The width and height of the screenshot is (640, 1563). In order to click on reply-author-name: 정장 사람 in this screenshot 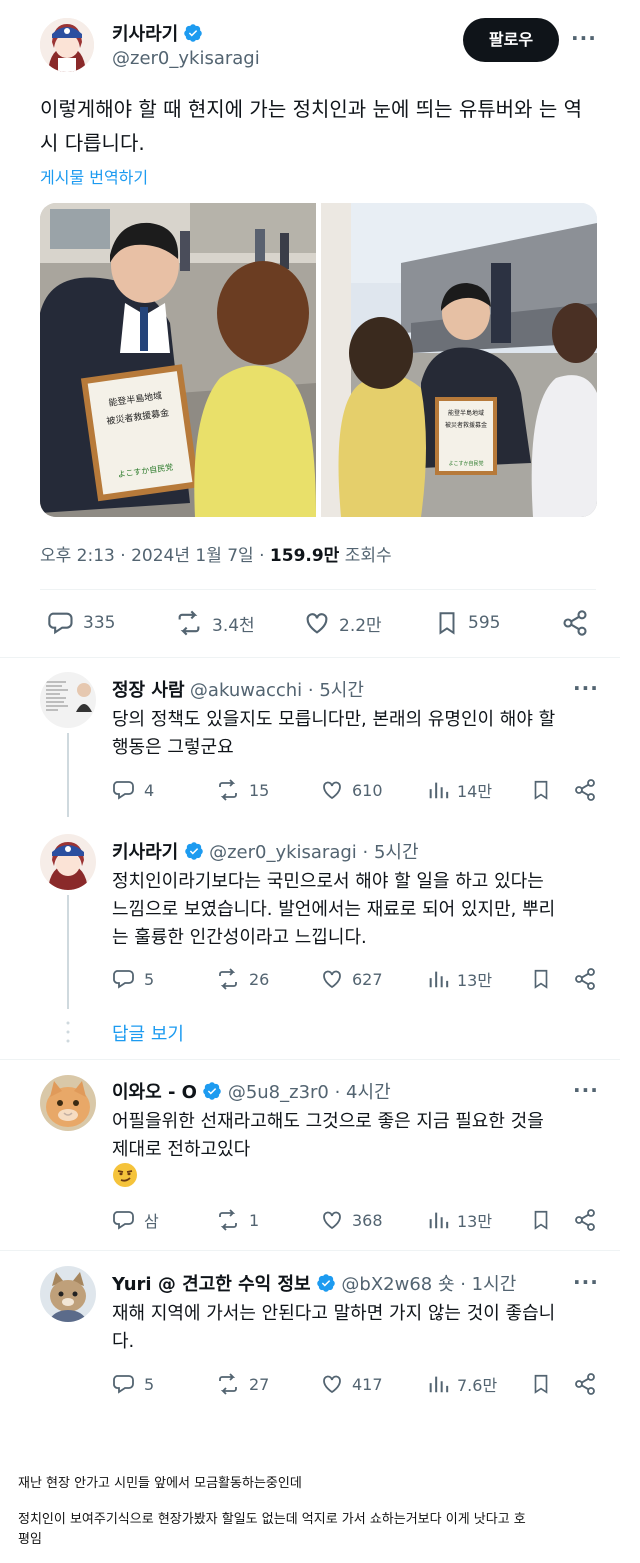, I will do `click(148, 690)`.